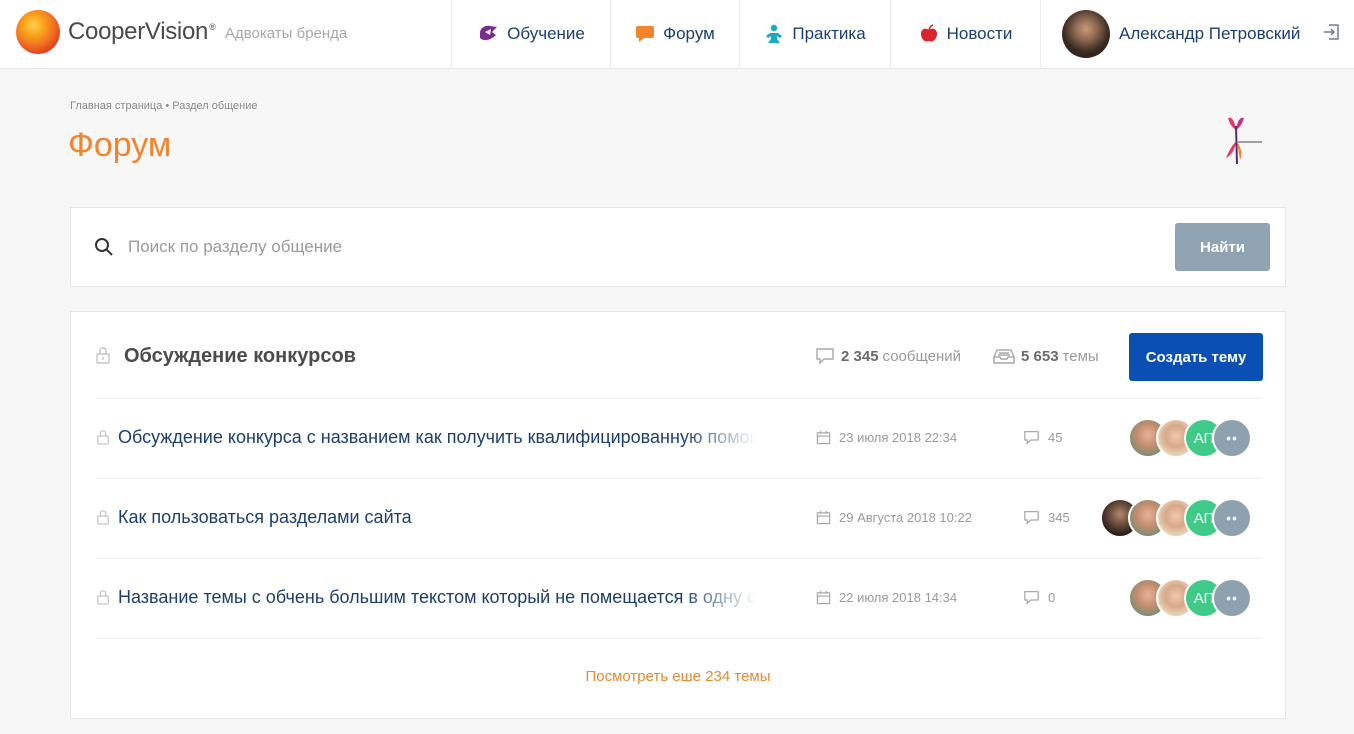  I want to click on nav-forum-label: Форум, so click(689, 33).